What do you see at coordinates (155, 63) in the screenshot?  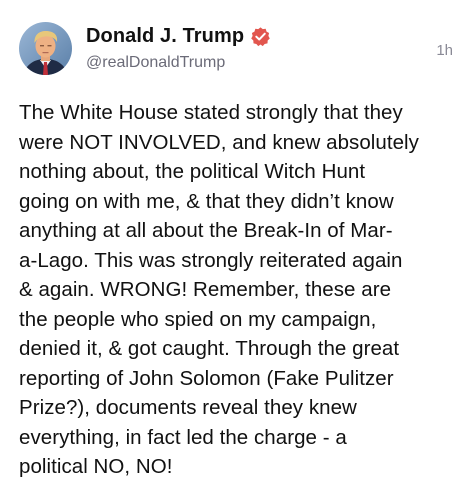 I see `author-handle: @realDonaldTrump` at bounding box center [155, 63].